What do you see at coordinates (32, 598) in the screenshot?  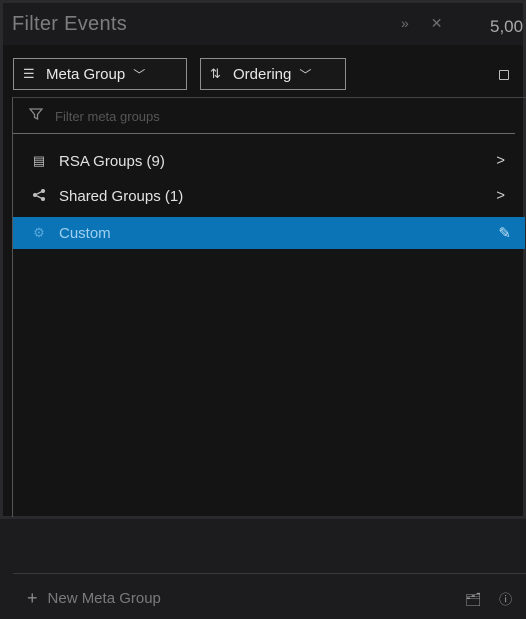 I see `plus-icon: +` at bounding box center [32, 598].